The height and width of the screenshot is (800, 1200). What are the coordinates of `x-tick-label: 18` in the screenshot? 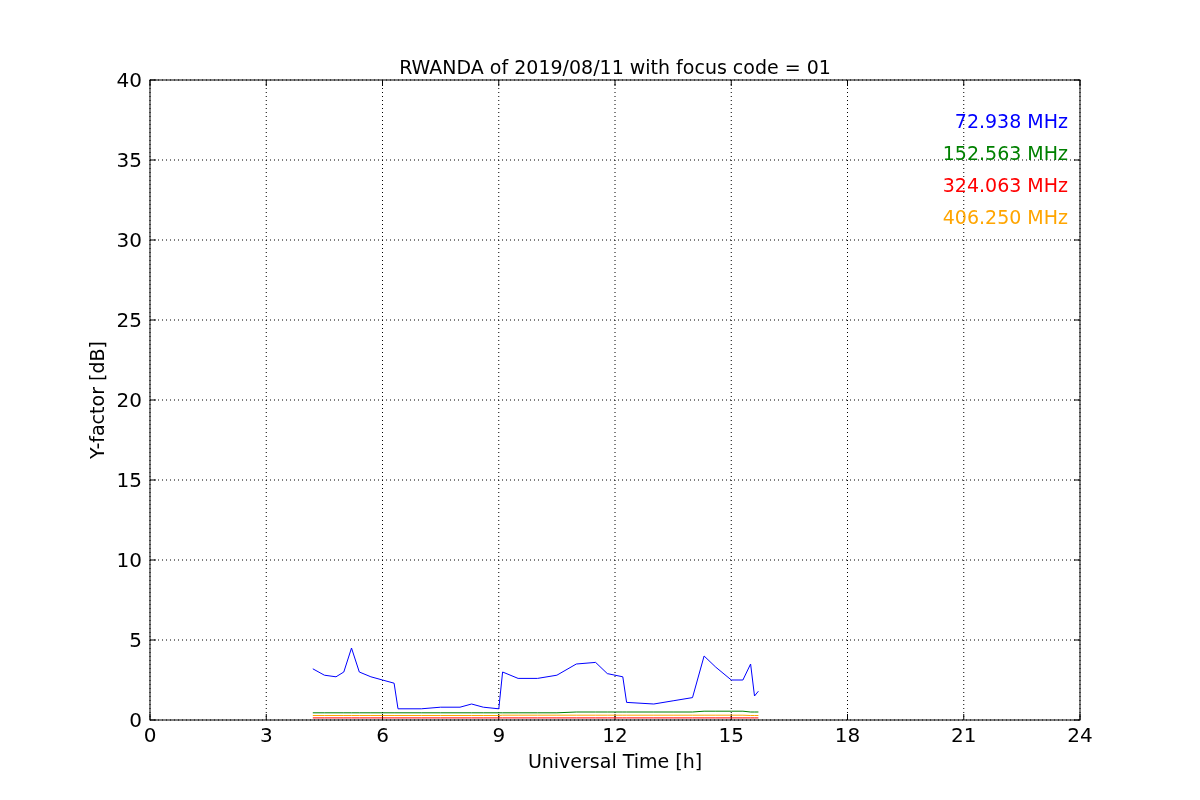 It's located at (847, 735).